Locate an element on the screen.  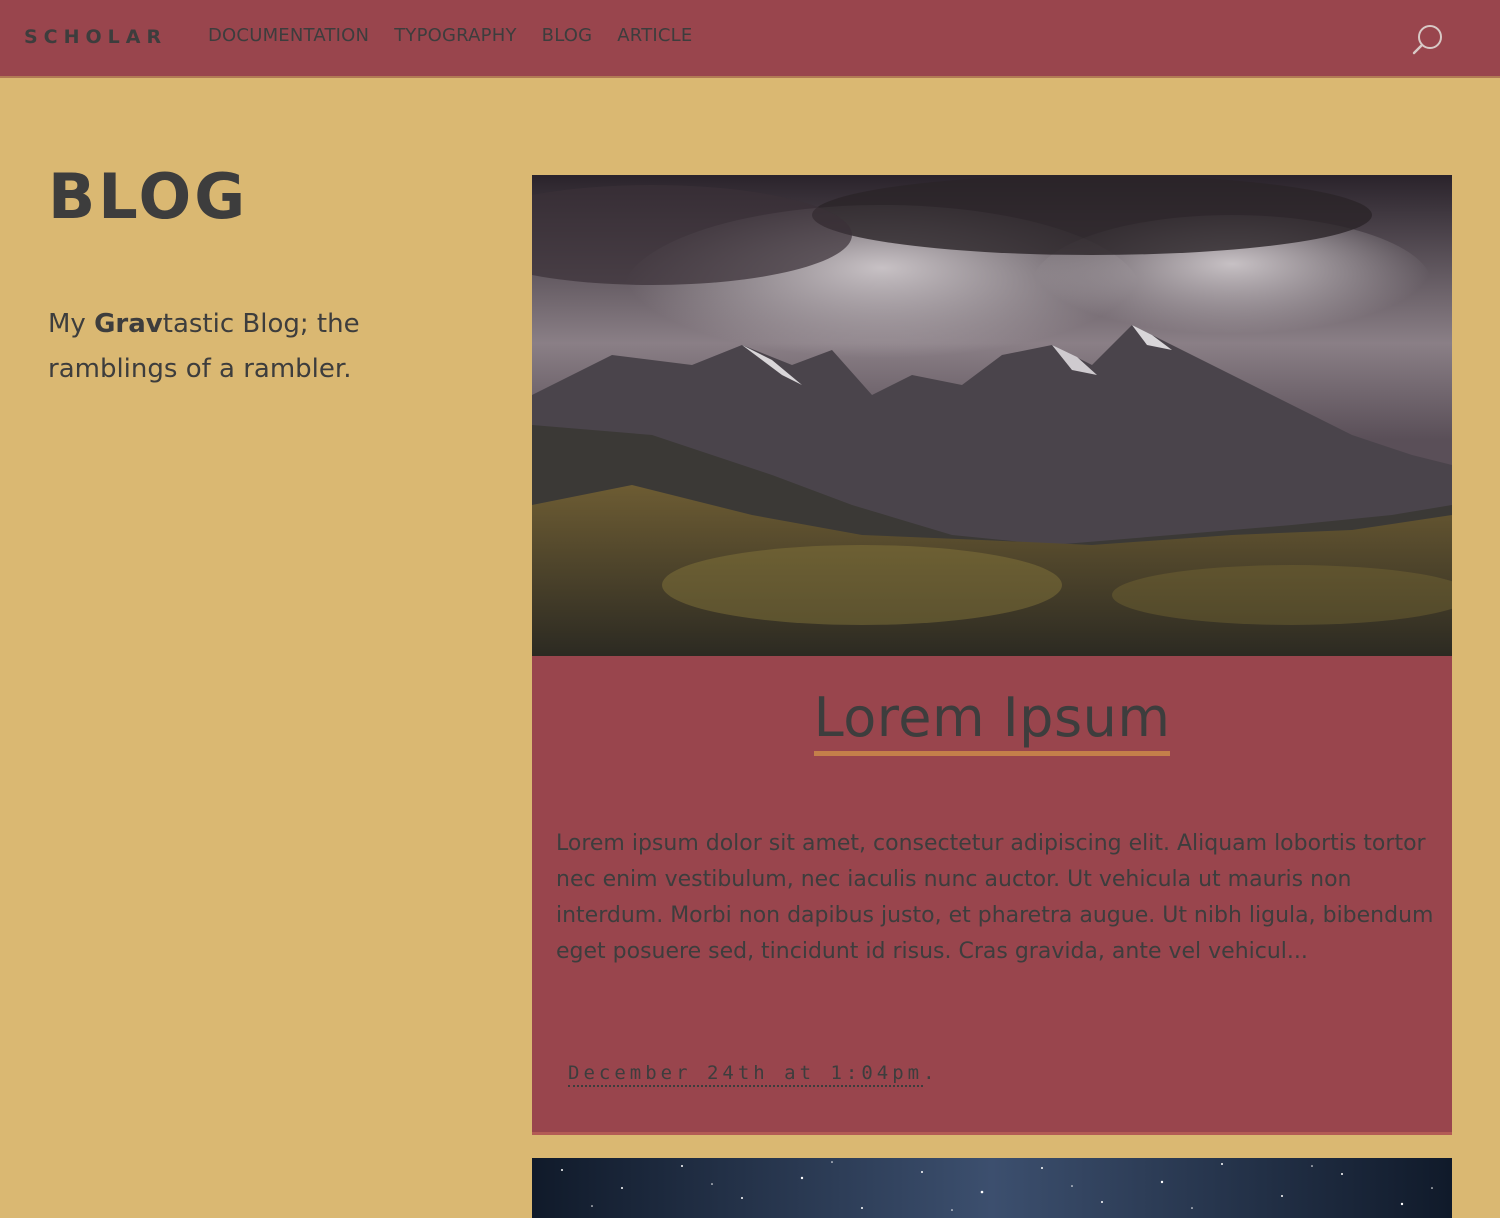
nav-link-article: ARTICLE is located at coordinates (654, 35).